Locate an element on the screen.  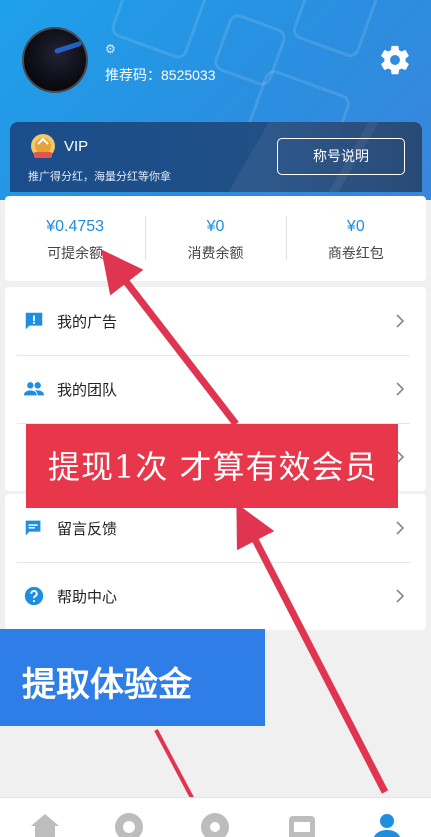
menu-label: 我的团队 is located at coordinates (87, 390).